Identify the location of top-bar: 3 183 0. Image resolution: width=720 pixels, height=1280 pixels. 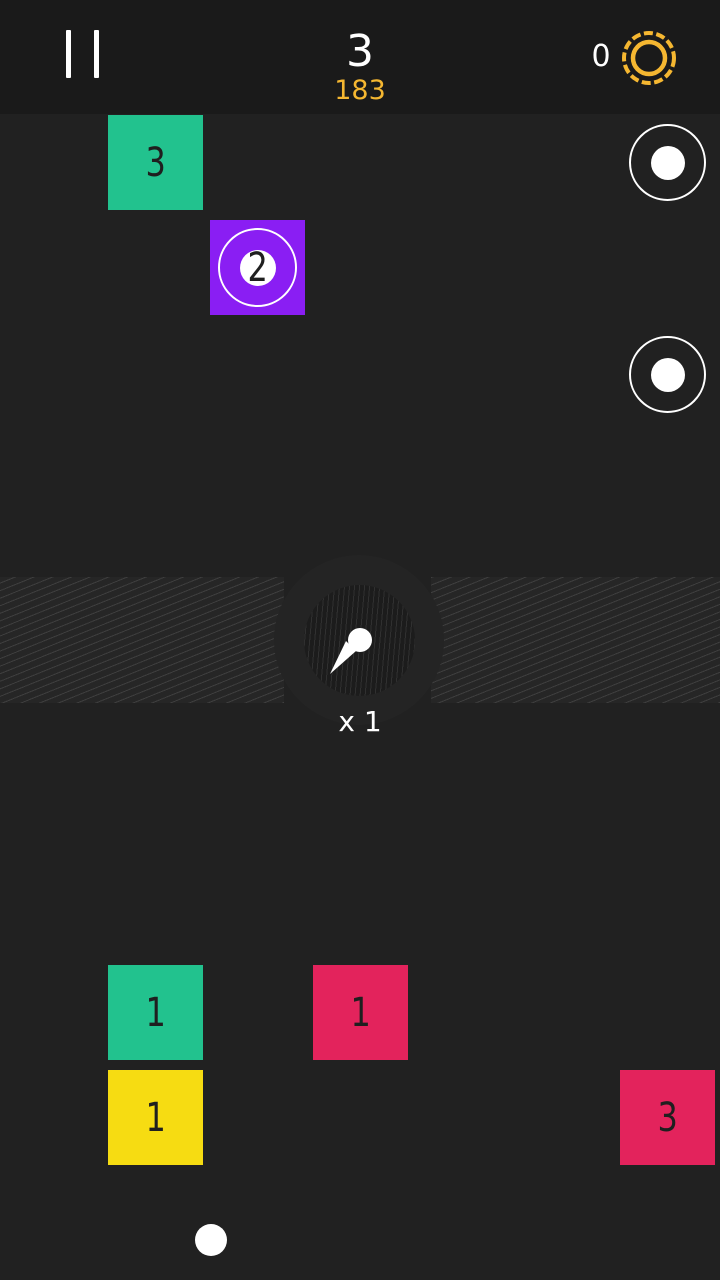
(360, 57).